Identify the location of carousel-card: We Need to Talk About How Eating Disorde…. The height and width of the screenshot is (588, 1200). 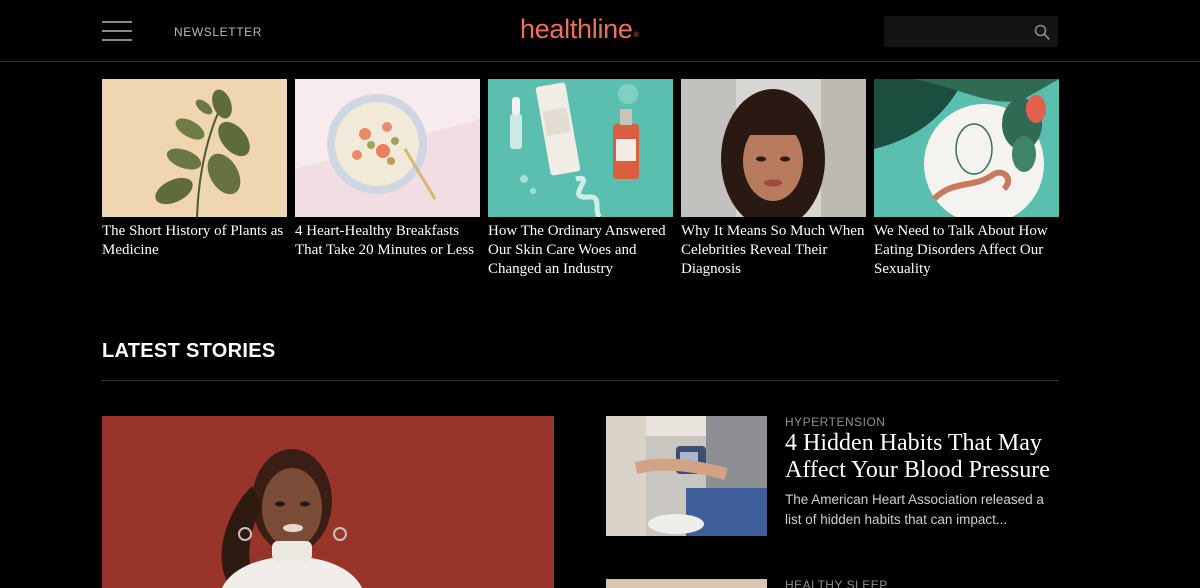
(966, 179).